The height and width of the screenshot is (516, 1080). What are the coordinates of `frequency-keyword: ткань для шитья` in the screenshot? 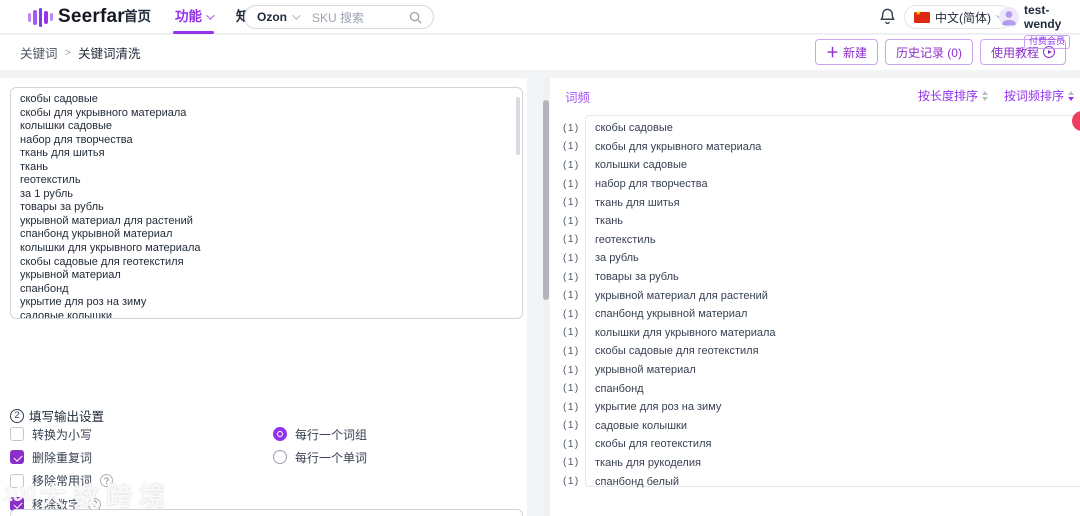 It's located at (637, 202).